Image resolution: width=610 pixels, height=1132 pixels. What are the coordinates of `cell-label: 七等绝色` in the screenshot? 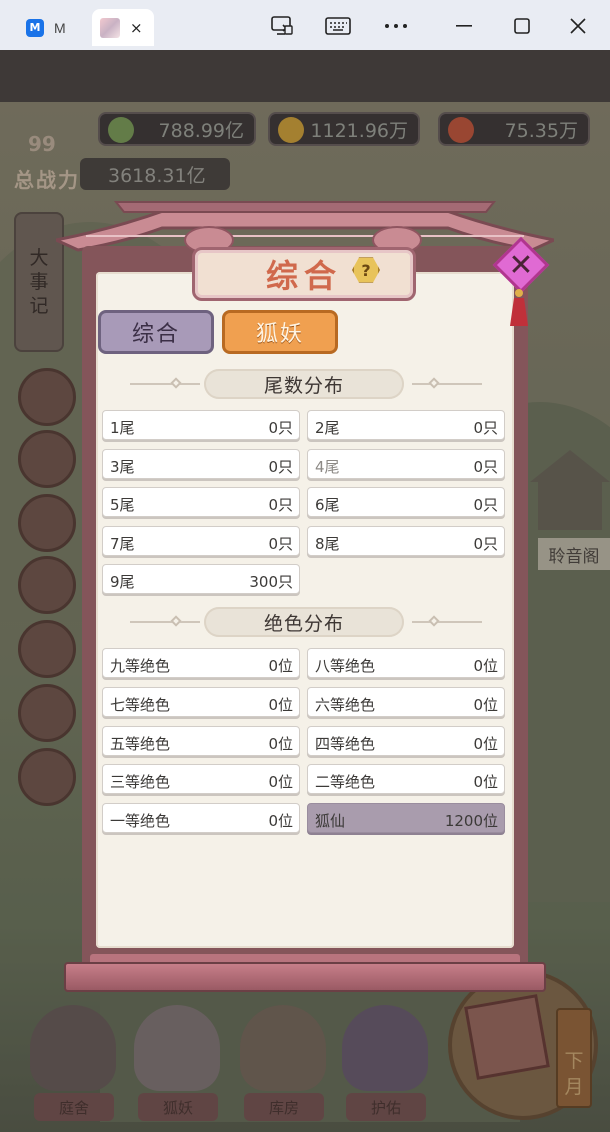 It's located at (140, 705).